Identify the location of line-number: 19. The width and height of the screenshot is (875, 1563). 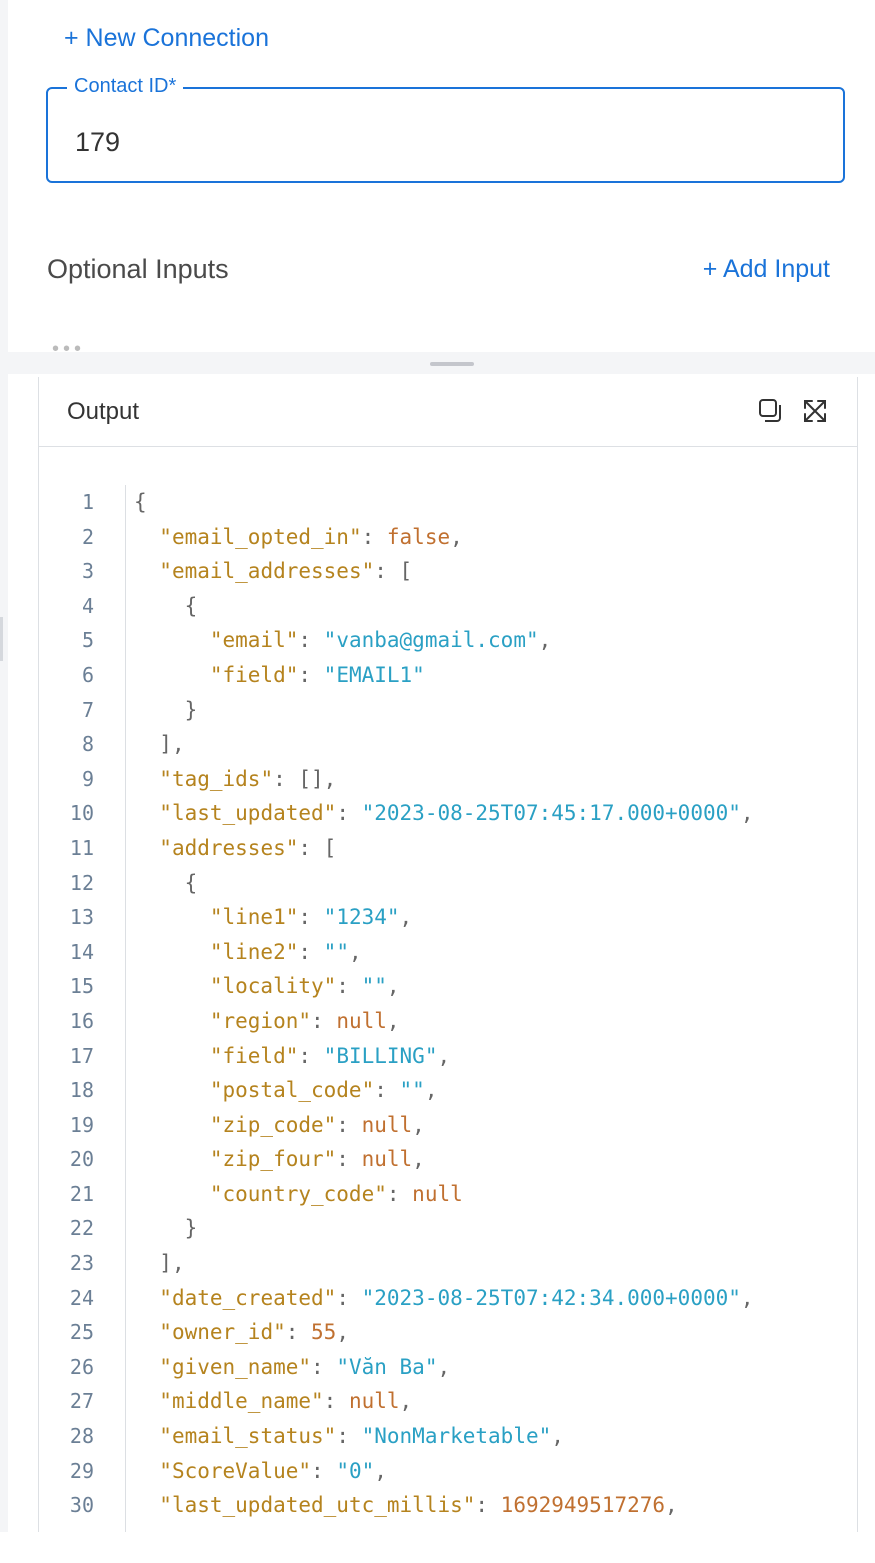
(81, 1124).